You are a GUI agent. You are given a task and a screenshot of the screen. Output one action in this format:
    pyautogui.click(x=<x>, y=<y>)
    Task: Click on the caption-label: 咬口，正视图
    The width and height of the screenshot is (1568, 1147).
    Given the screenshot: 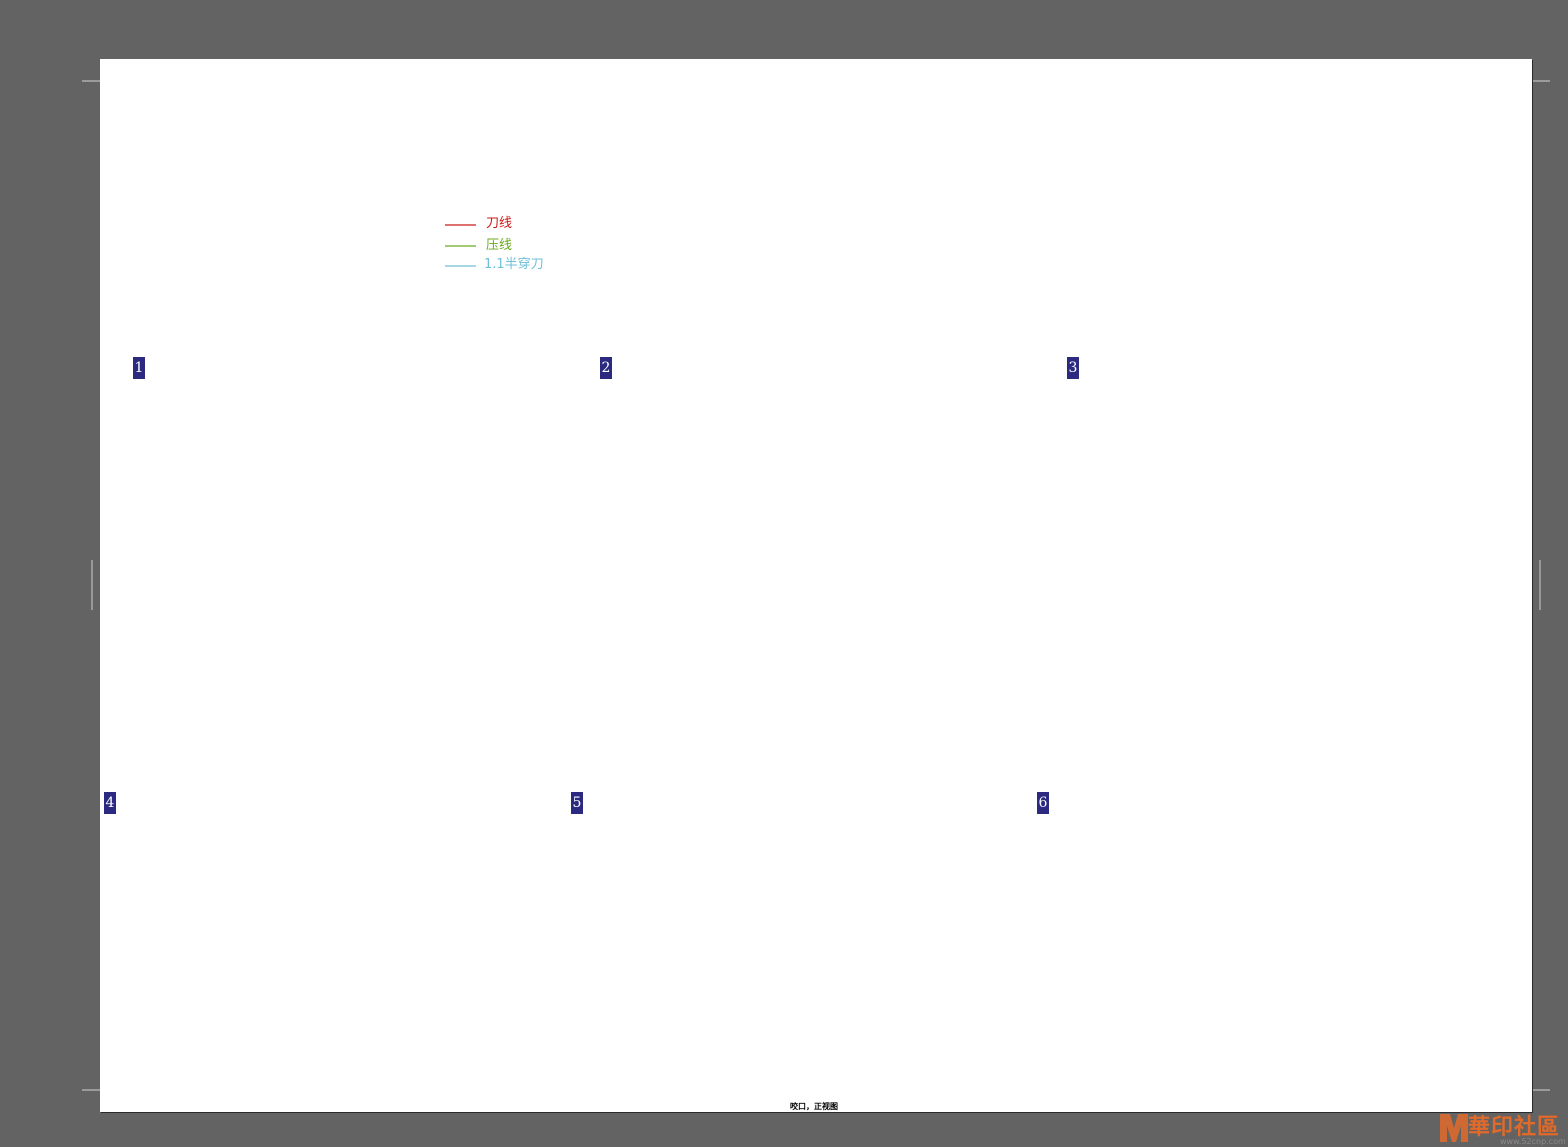 What is the action you would take?
    pyautogui.click(x=814, y=1106)
    